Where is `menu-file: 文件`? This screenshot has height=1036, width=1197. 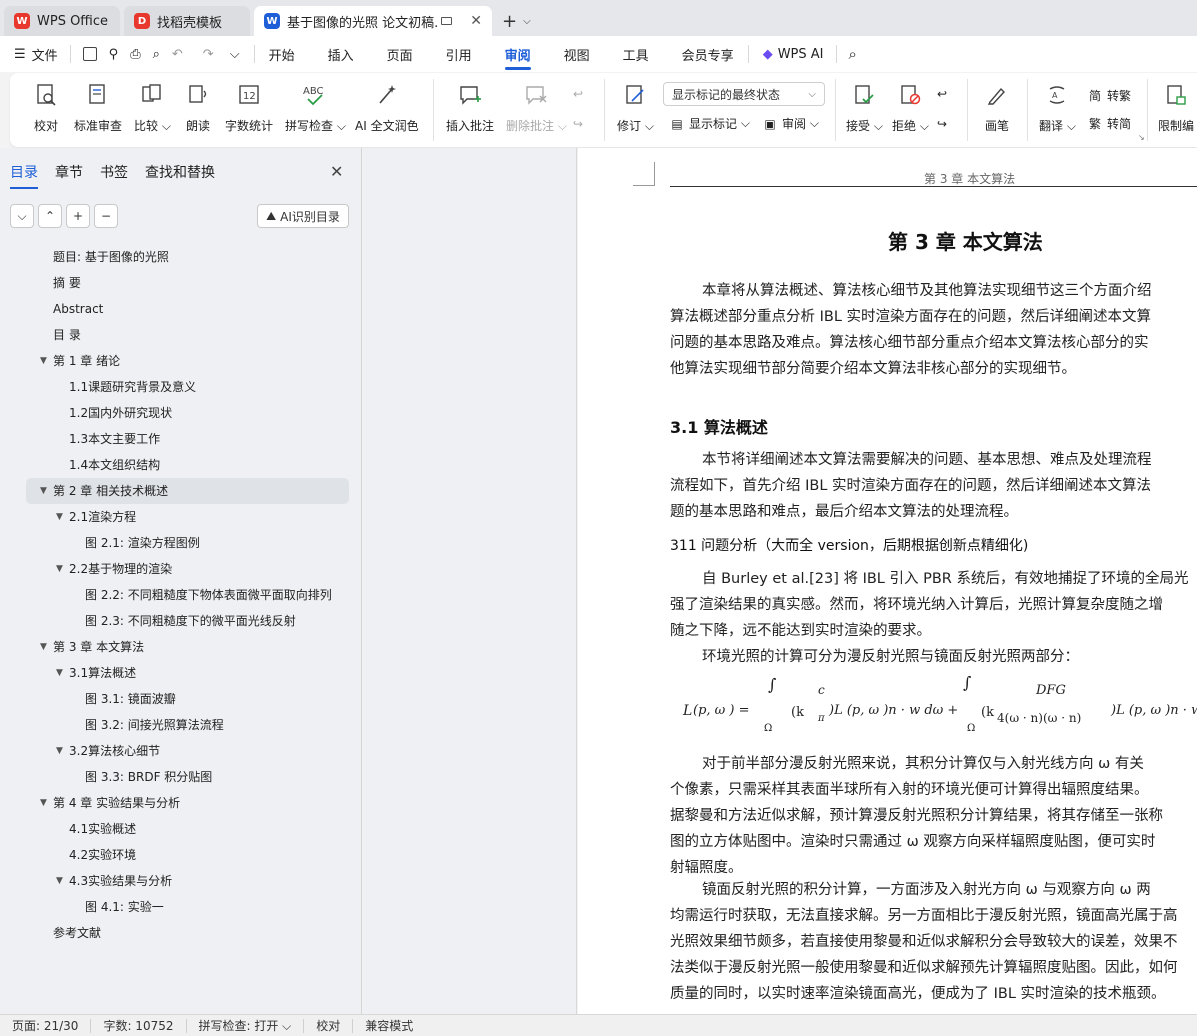 menu-file: 文件 is located at coordinates (45, 54).